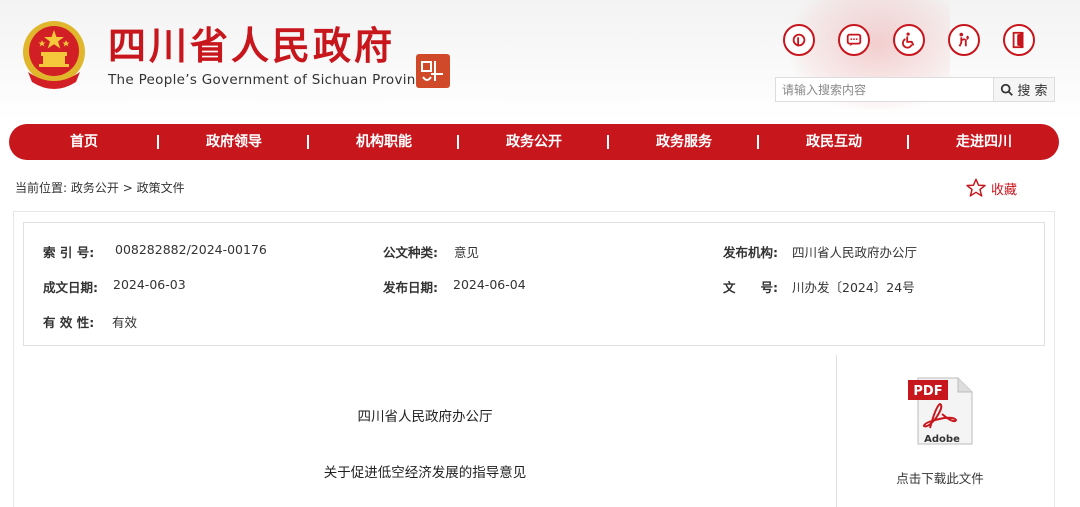 Image resolution: width=1080 pixels, height=507 pixels. I want to click on issuer-value: 四川省人民政府办公厅, so click(855, 252).